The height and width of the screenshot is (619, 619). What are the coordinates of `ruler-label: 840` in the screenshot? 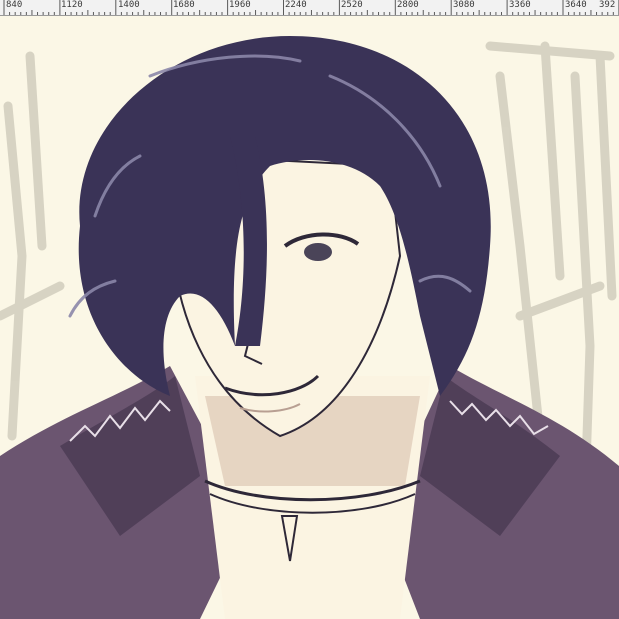 It's located at (14, 5).